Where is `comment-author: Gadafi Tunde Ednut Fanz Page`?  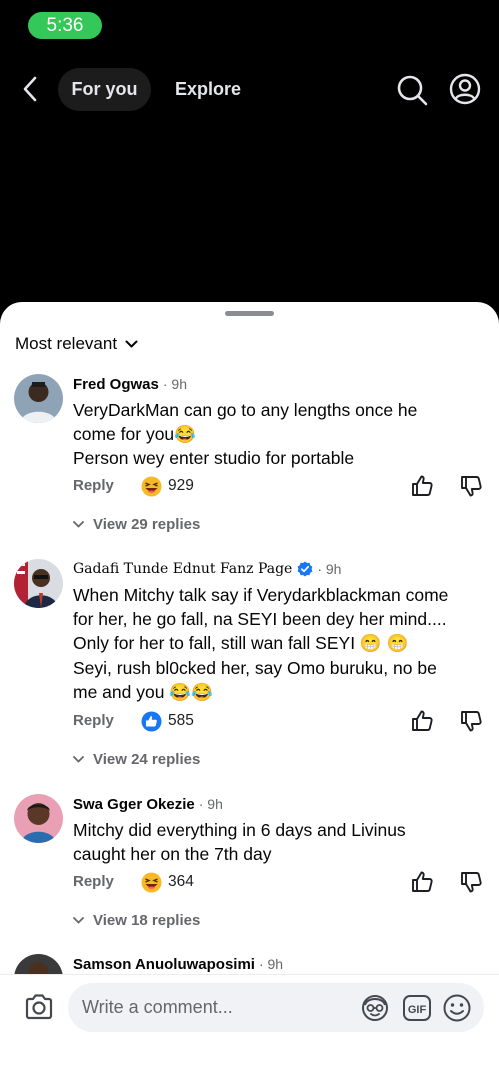 comment-author: Gadafi Tunde Ednut Fanz Page is located at coordinates (182, 569).